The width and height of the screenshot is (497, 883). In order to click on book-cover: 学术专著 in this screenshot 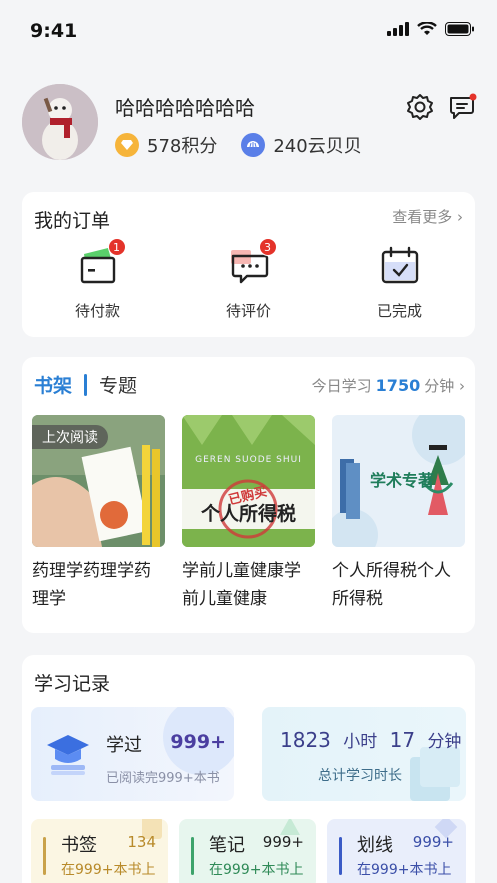, I will do `click(398, 481)`.